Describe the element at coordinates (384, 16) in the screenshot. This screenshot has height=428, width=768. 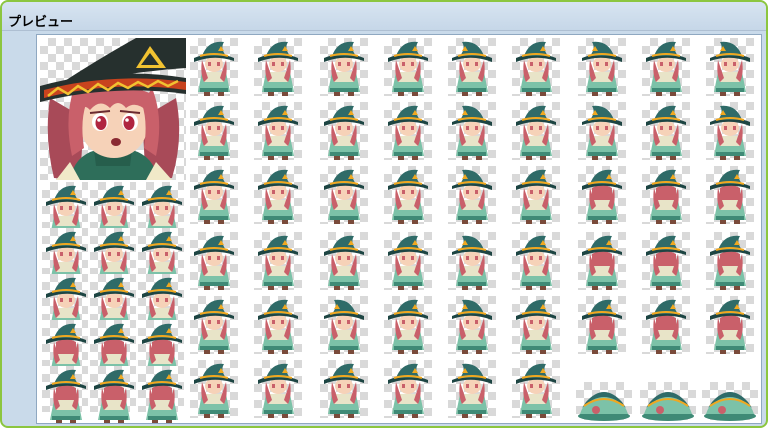
I see `title-bar: プレビュー` at that location.